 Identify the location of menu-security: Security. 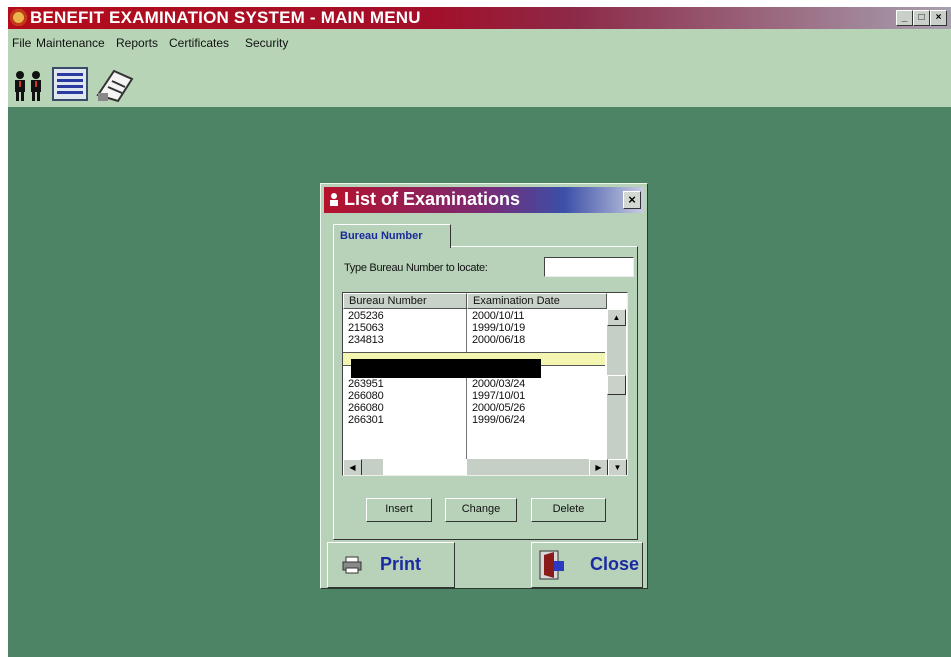
(266, 43).